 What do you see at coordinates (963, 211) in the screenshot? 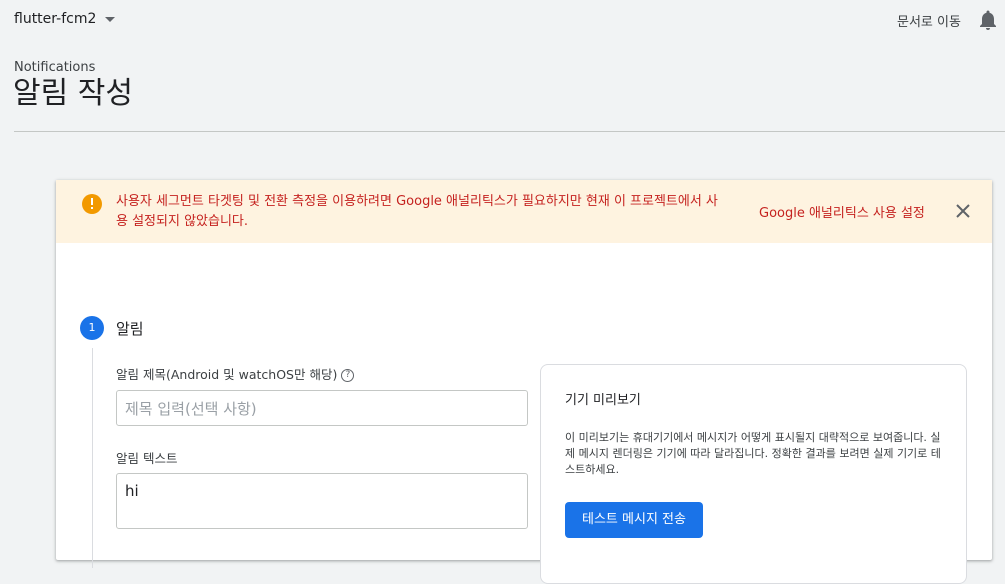
I see `close-icon` at bounding box center [963, 211].